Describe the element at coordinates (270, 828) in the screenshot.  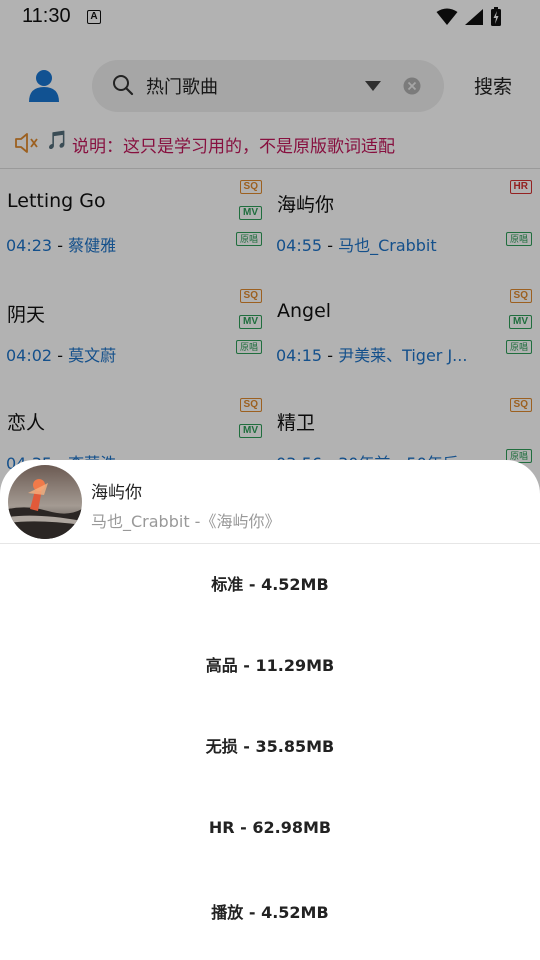
I see `quality-option-hr: HR - 62.98MB` at that location.